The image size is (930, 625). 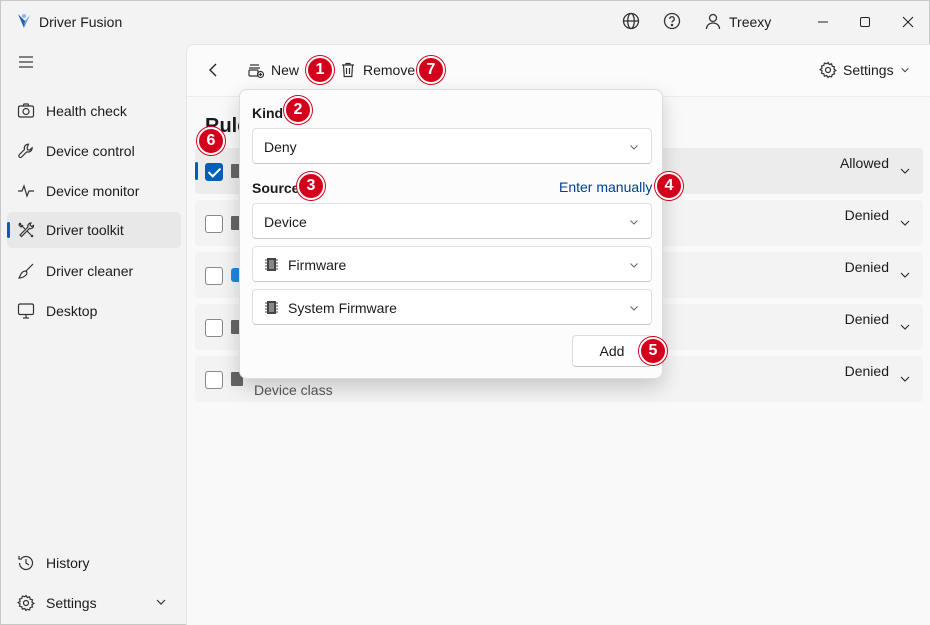 What do you see at coordinates (26, 191) in the screenshot?
I see `pulse-icon` at bounding box center [26, 191].